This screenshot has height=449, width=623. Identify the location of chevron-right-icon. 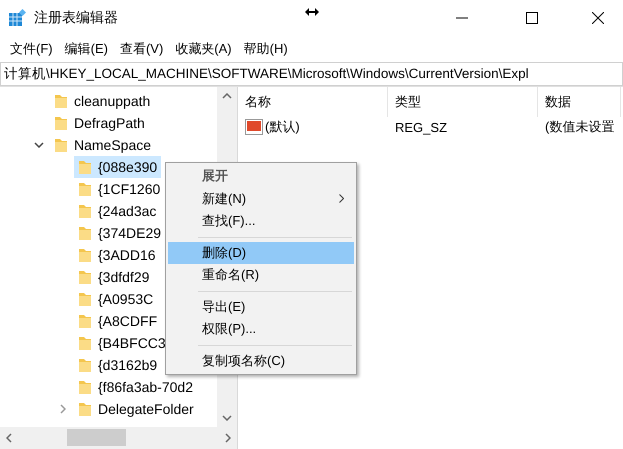
(63, 409).